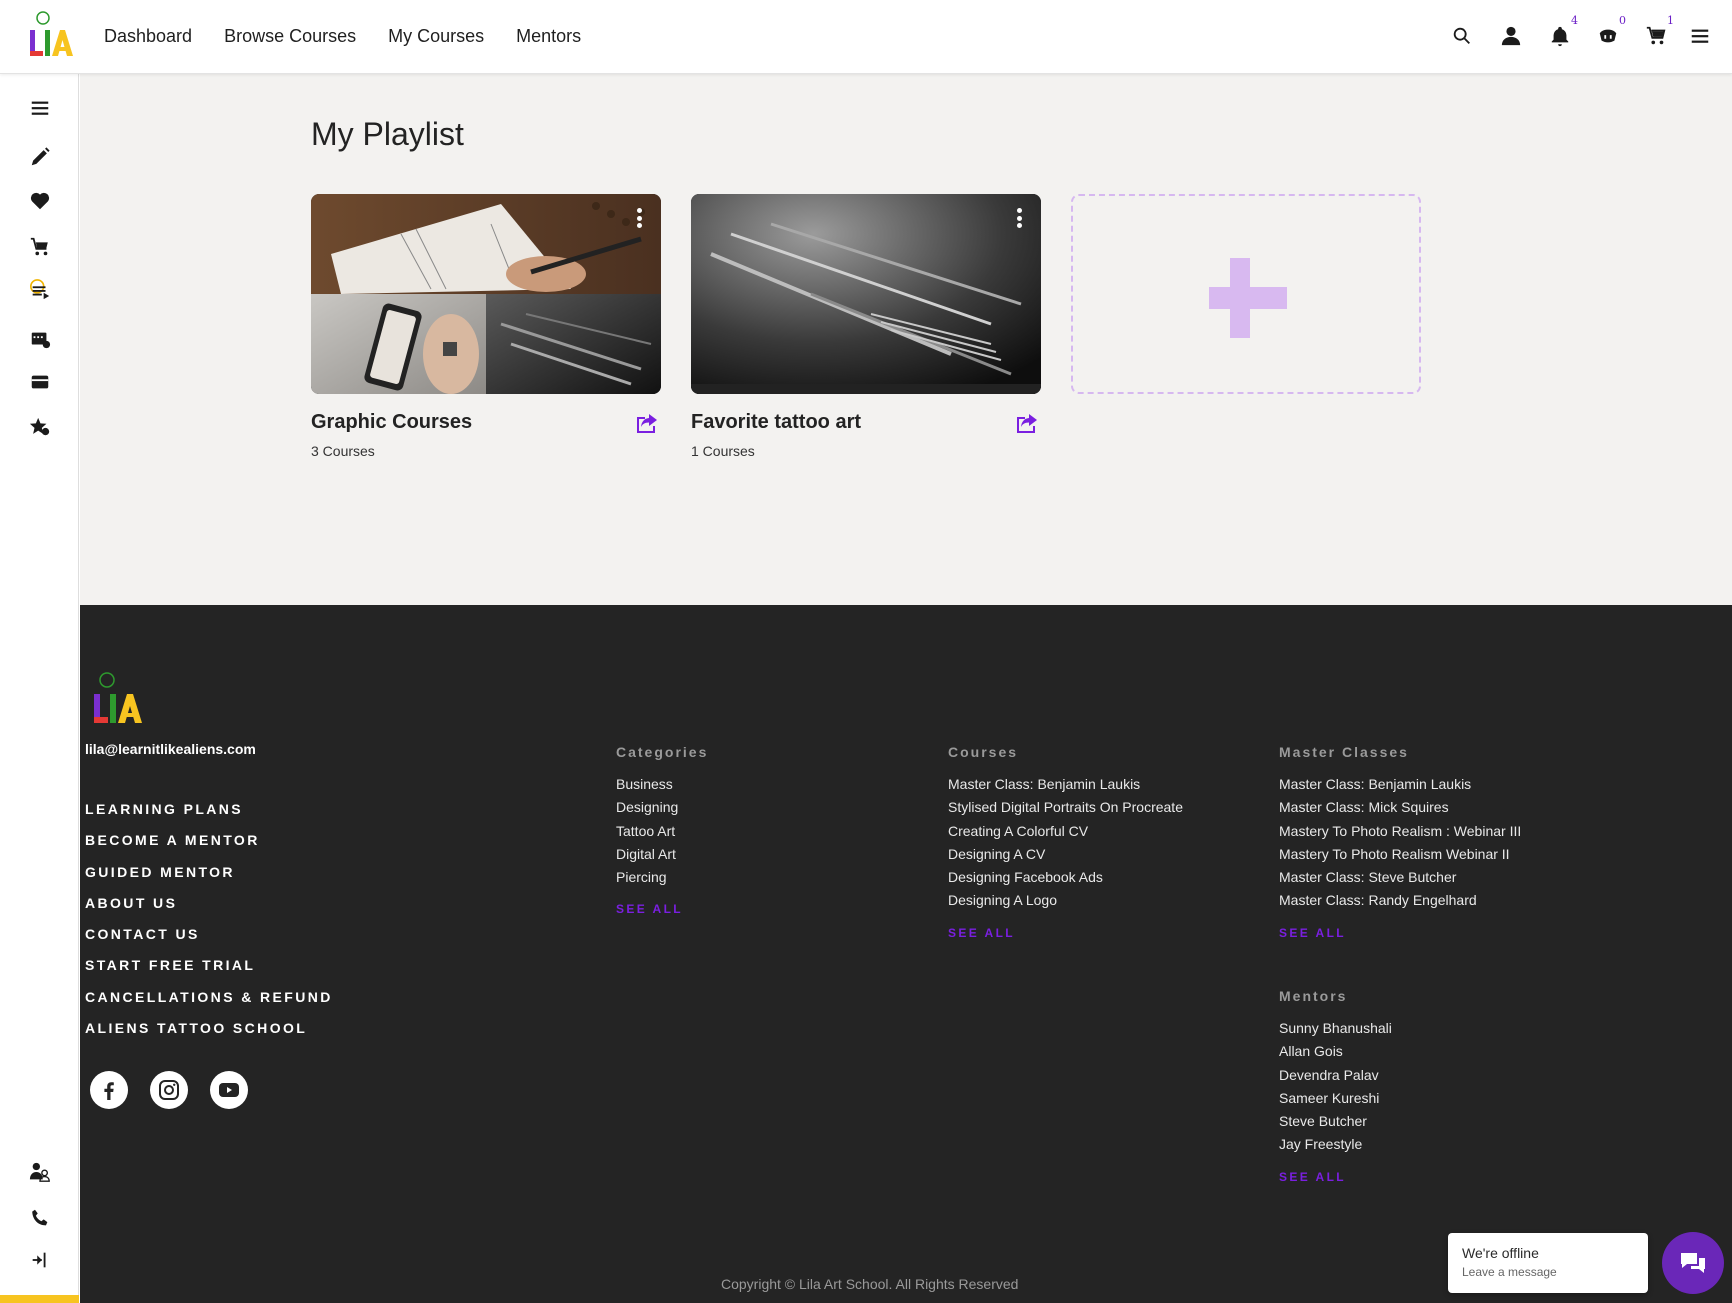 The width and height of the screenshot is (1732, 1303). I want to click on playlist-title: Graphic Courses, so click(391, 422).